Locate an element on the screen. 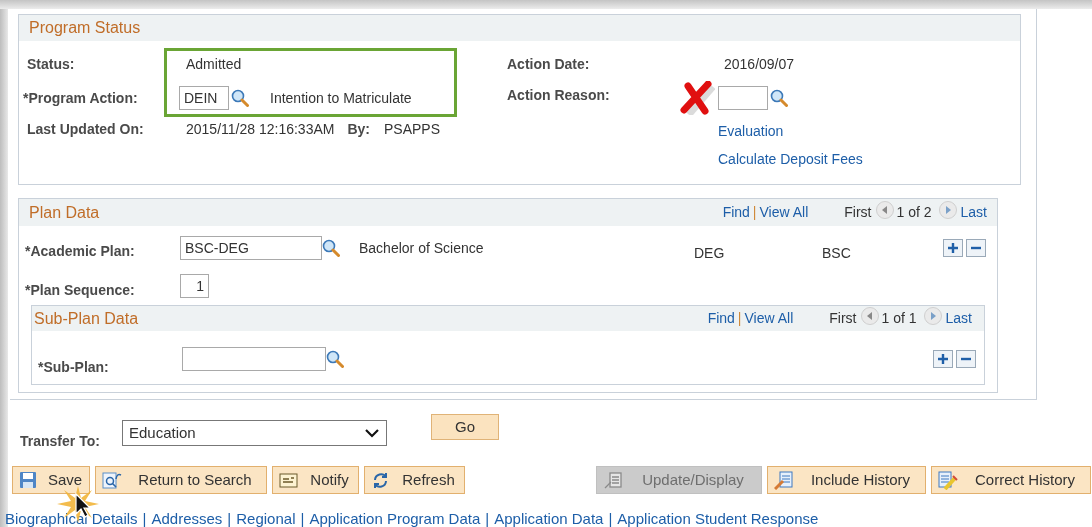 The width and height of the screenshot is (1092, 527). select-field: Education is located at coordinates (254, 433).